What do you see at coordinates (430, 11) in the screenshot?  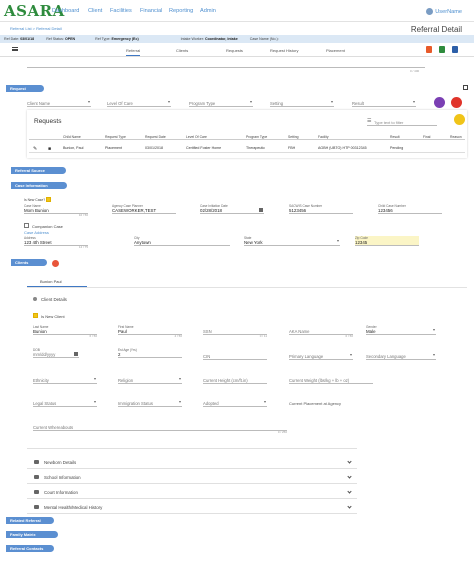 I see `user-avatar-icon` at bounding box center [430, 11].